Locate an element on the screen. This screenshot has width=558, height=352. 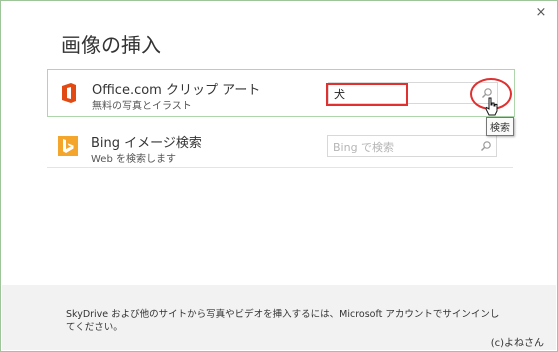
hand-cursor-icon is located at coordinates (491, 106).